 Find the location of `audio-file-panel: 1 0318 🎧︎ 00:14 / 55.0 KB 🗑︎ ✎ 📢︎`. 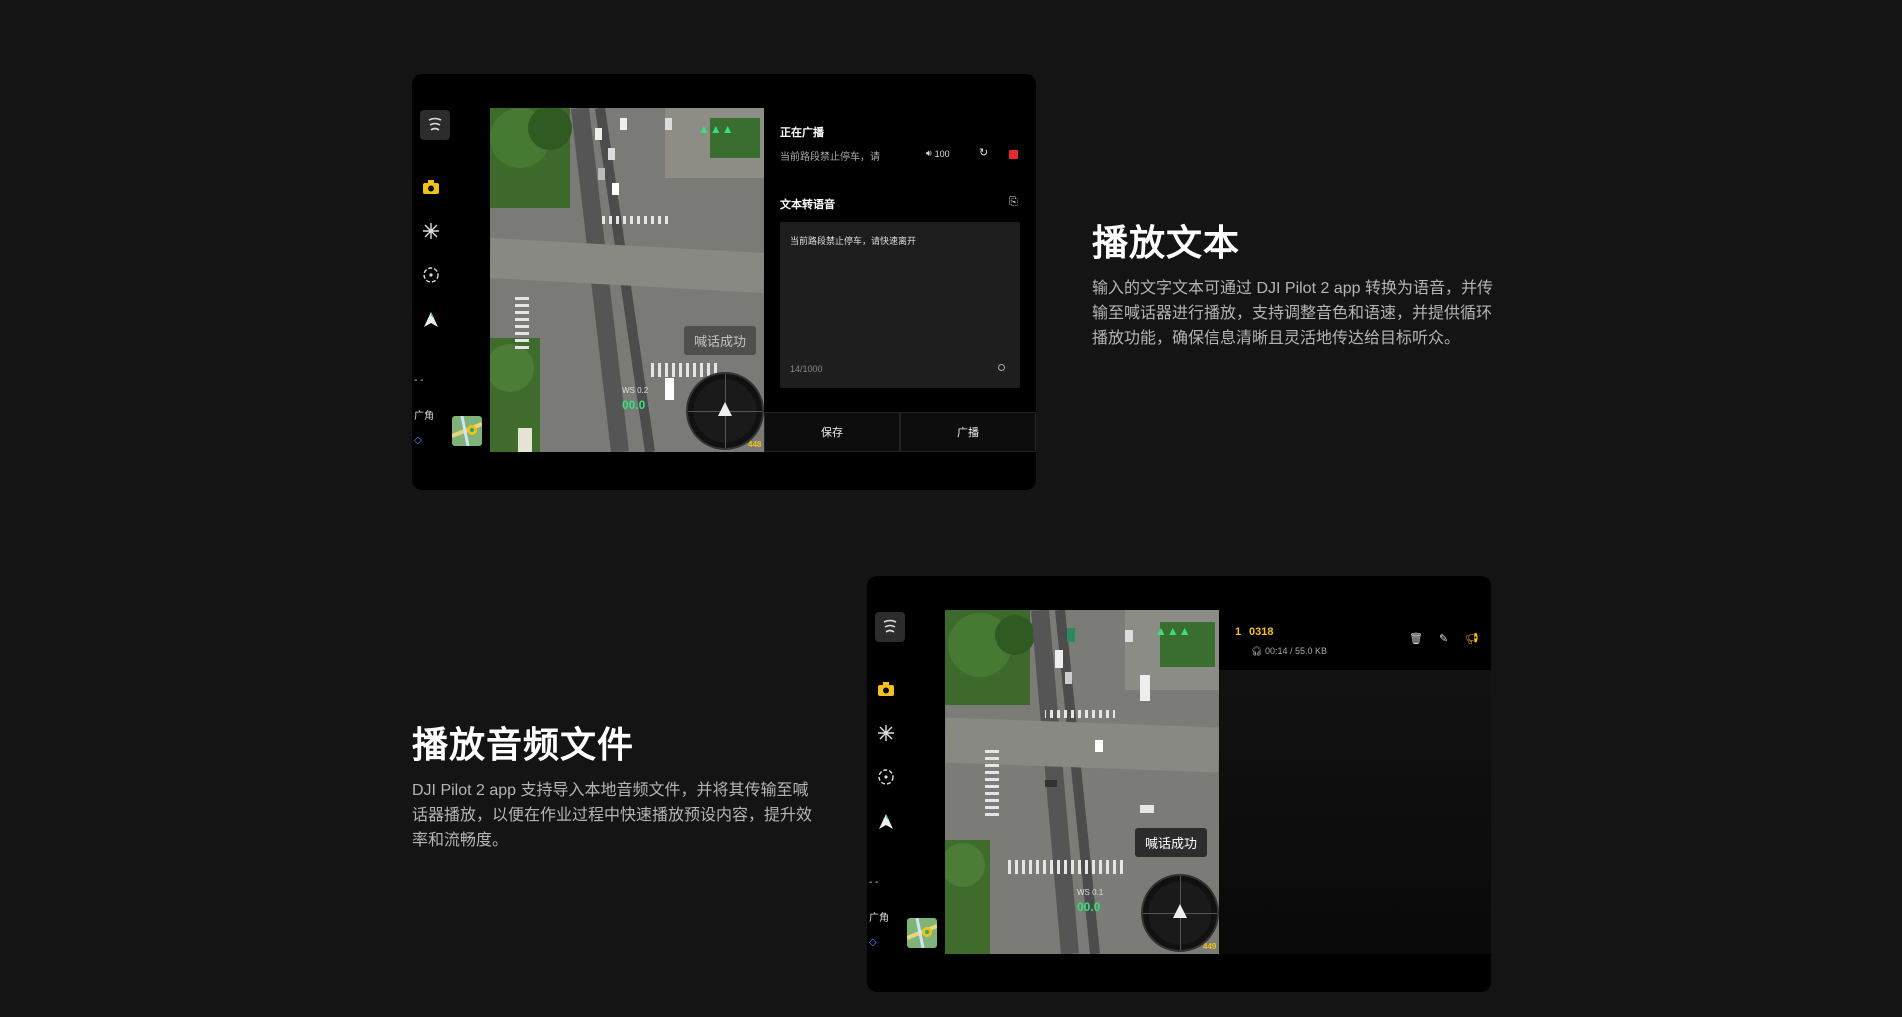

audio-file-panel: 1 0318 🎧︎ 00:14 / 55.0 KB 🗑︎ ✎ 📢︎ is located at coordinates (1355, 782).